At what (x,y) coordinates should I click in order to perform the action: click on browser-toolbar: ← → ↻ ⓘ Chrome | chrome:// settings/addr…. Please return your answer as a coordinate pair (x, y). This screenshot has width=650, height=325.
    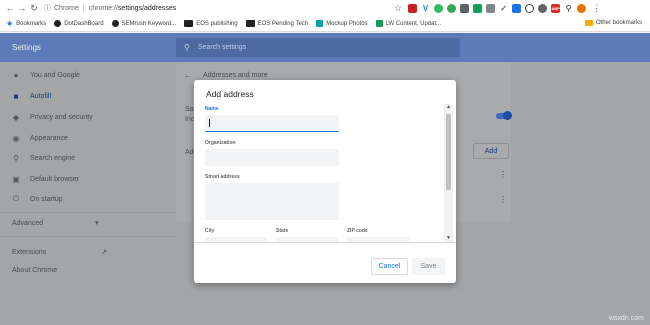
    Looking at the image, I should click on (325, 8).